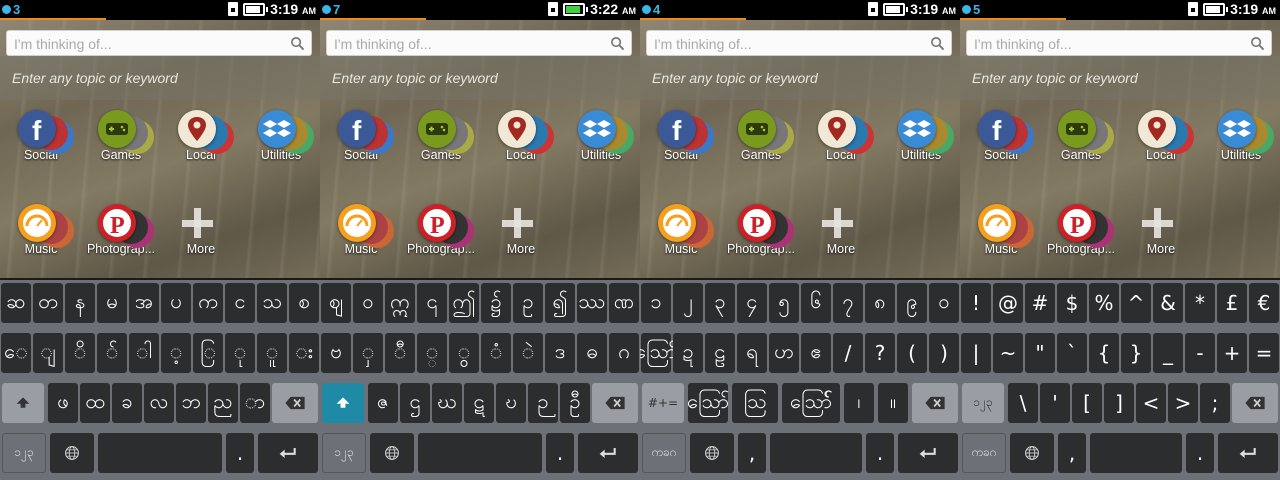 Image resolution: width=1280 pixels, height=480 pixels. I want to click on key: ည, so click(223, 403).